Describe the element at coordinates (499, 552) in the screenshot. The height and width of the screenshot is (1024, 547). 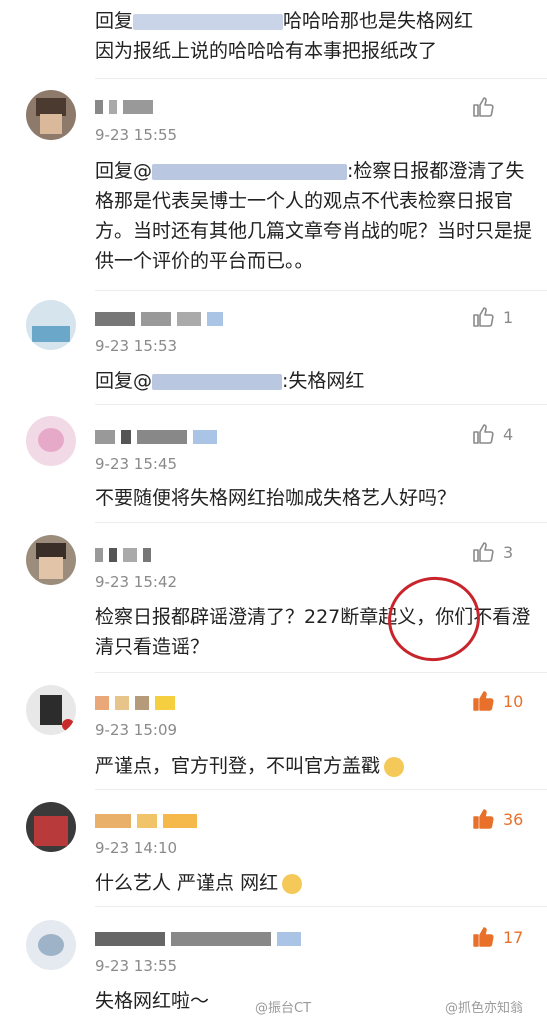
I see `like-button: 3` at that location.